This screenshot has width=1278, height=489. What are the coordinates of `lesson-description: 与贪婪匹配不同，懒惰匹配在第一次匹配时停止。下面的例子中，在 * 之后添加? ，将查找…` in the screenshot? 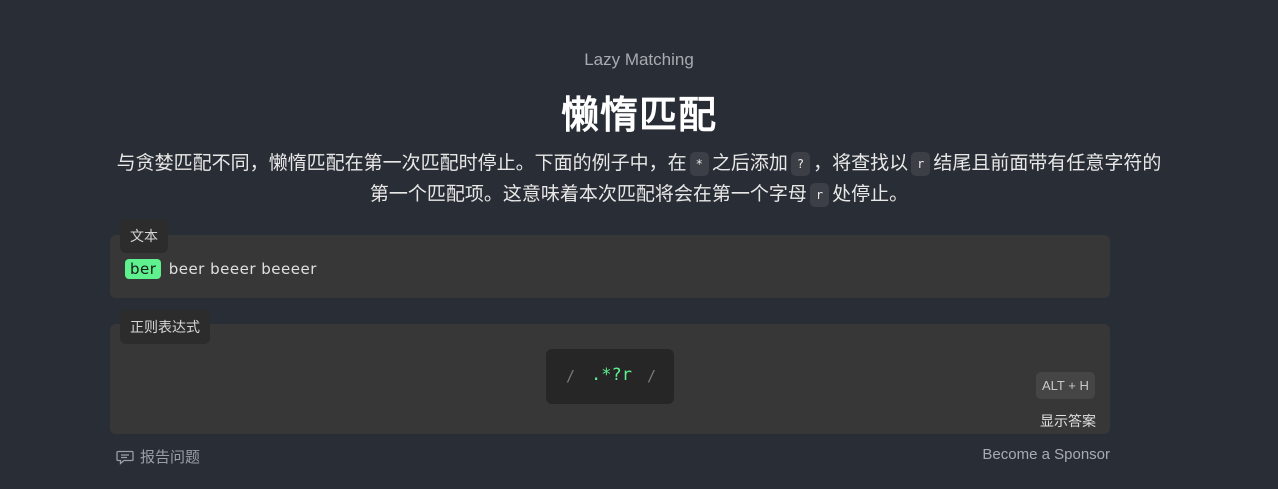 It's located at (639, 179).